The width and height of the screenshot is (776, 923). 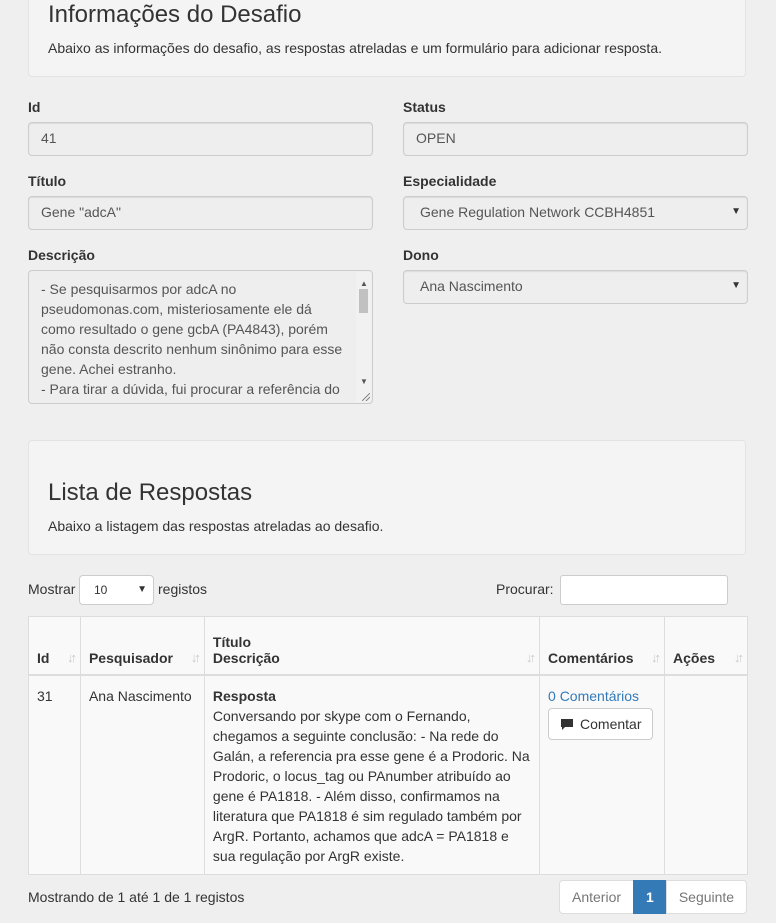 I want to click on resize-handle, so click(x=366, y=397).